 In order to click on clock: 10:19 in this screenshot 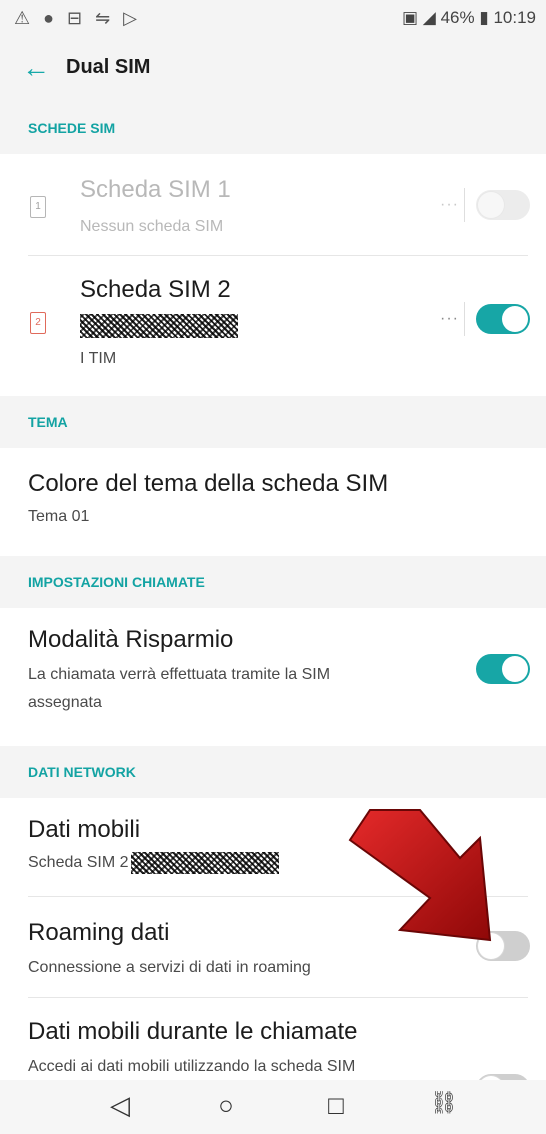, I will do `click(514, 17)`.